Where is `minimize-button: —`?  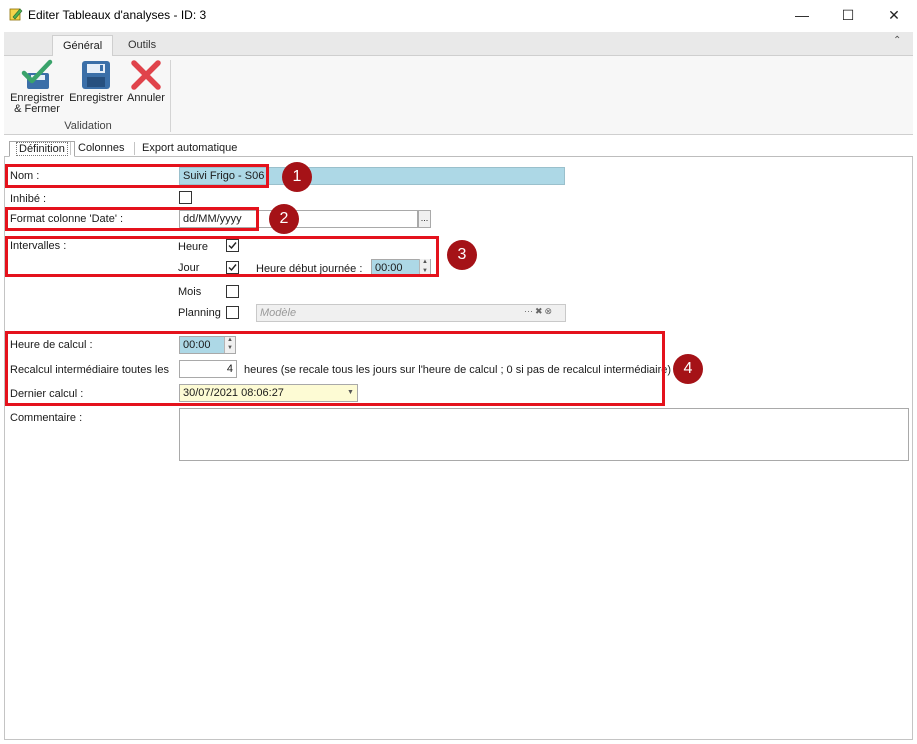
minimize-button: — is located at coordinates (802, 15).